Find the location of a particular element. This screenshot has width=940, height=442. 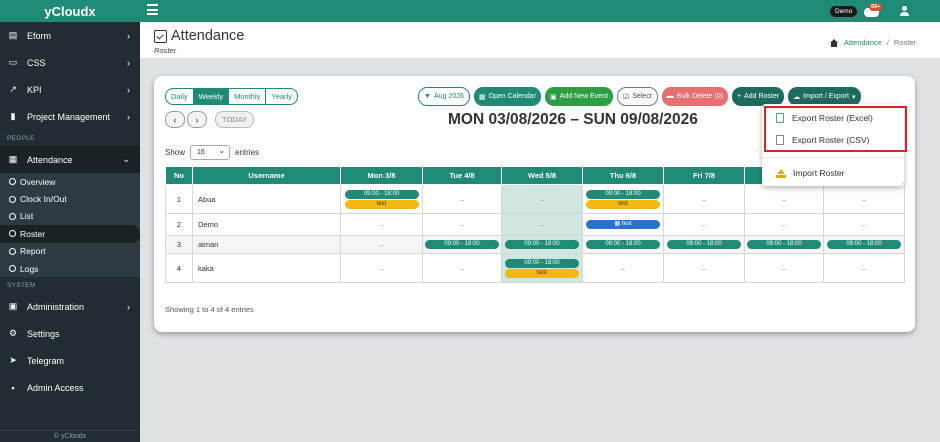

today-button: TODAY is located at coordinates (235, 119).